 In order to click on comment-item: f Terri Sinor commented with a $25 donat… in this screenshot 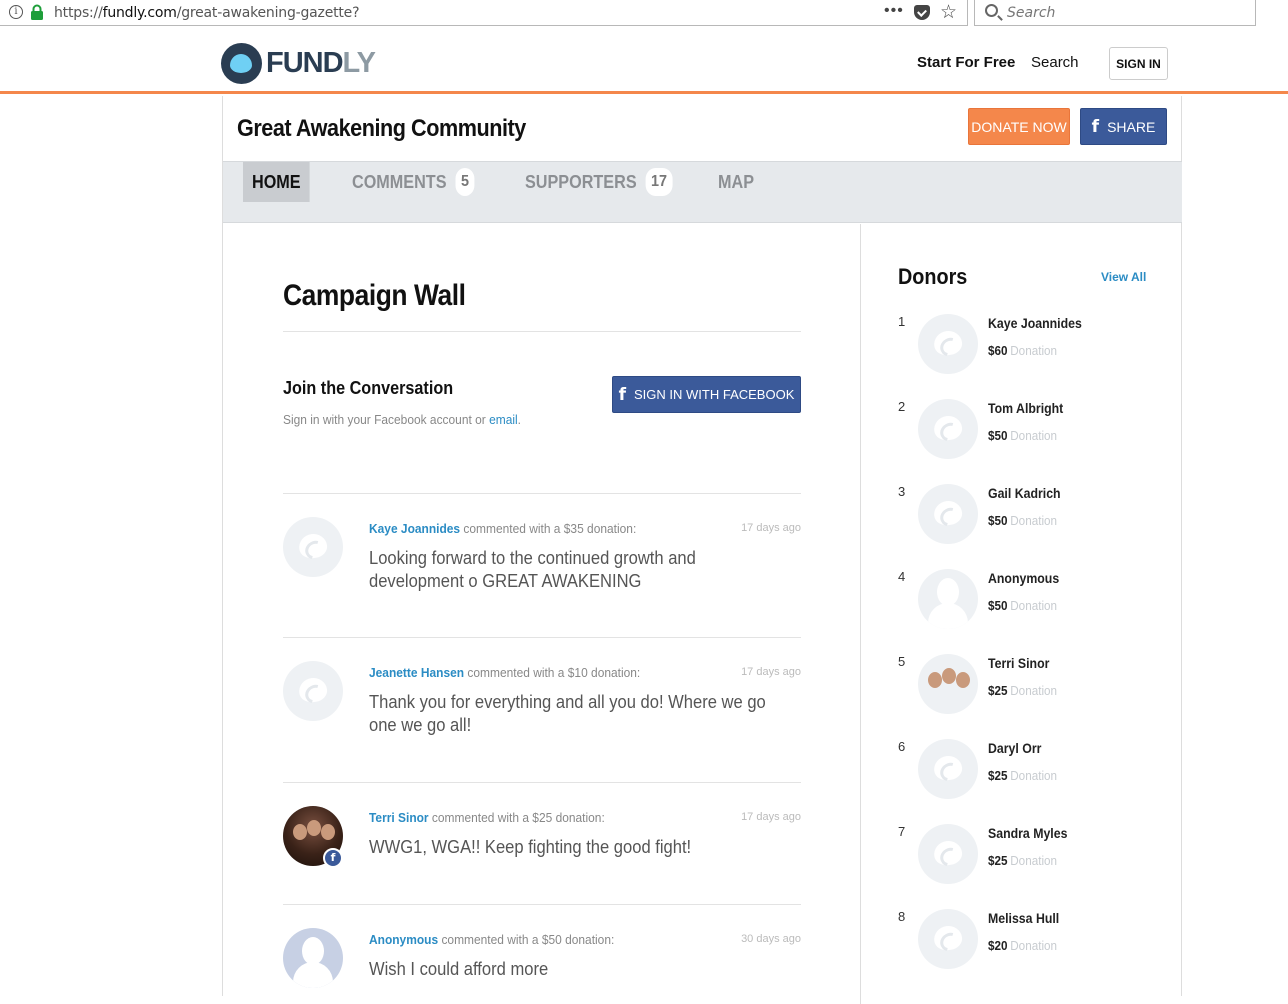, I will do `click(542, 843)`.